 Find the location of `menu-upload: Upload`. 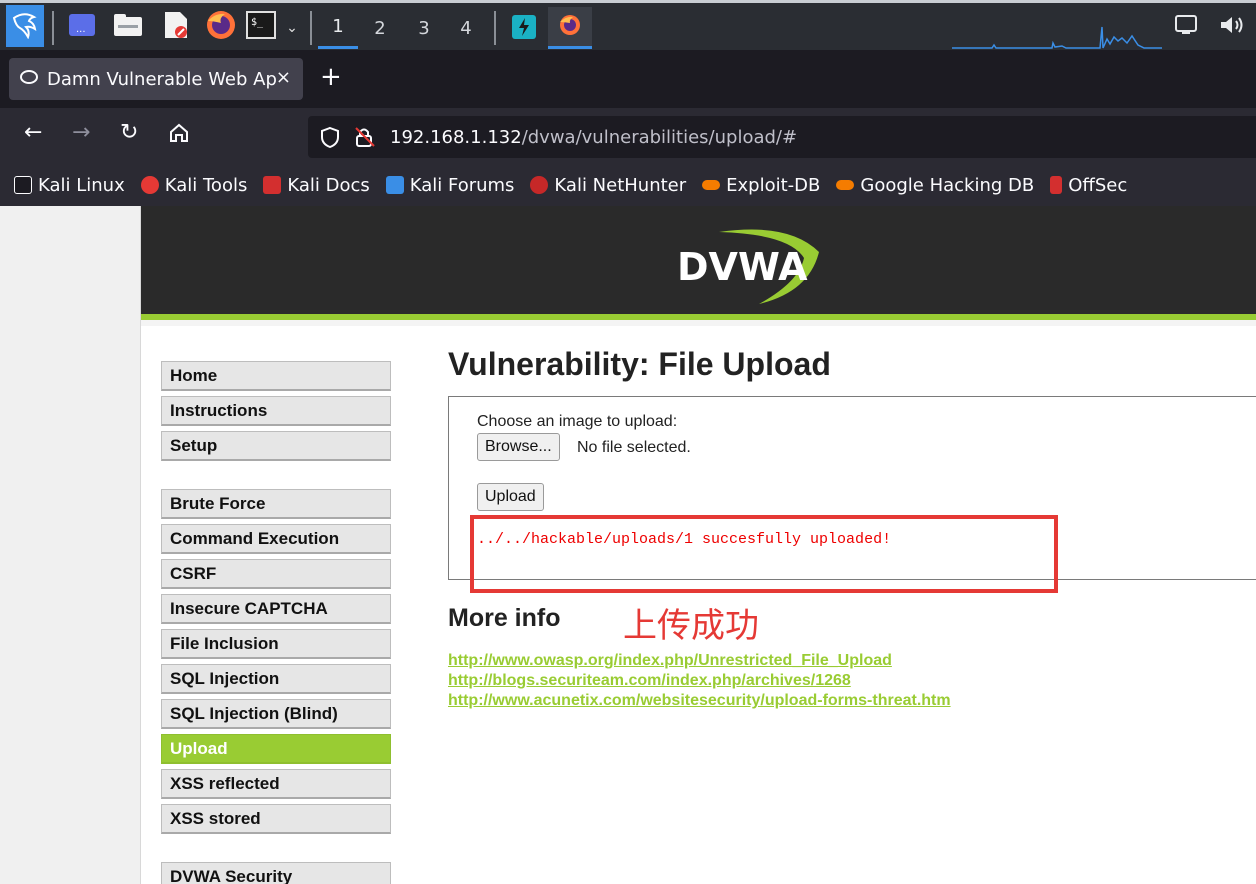

menu-upload: Upload is located at coordinates (276, 749).